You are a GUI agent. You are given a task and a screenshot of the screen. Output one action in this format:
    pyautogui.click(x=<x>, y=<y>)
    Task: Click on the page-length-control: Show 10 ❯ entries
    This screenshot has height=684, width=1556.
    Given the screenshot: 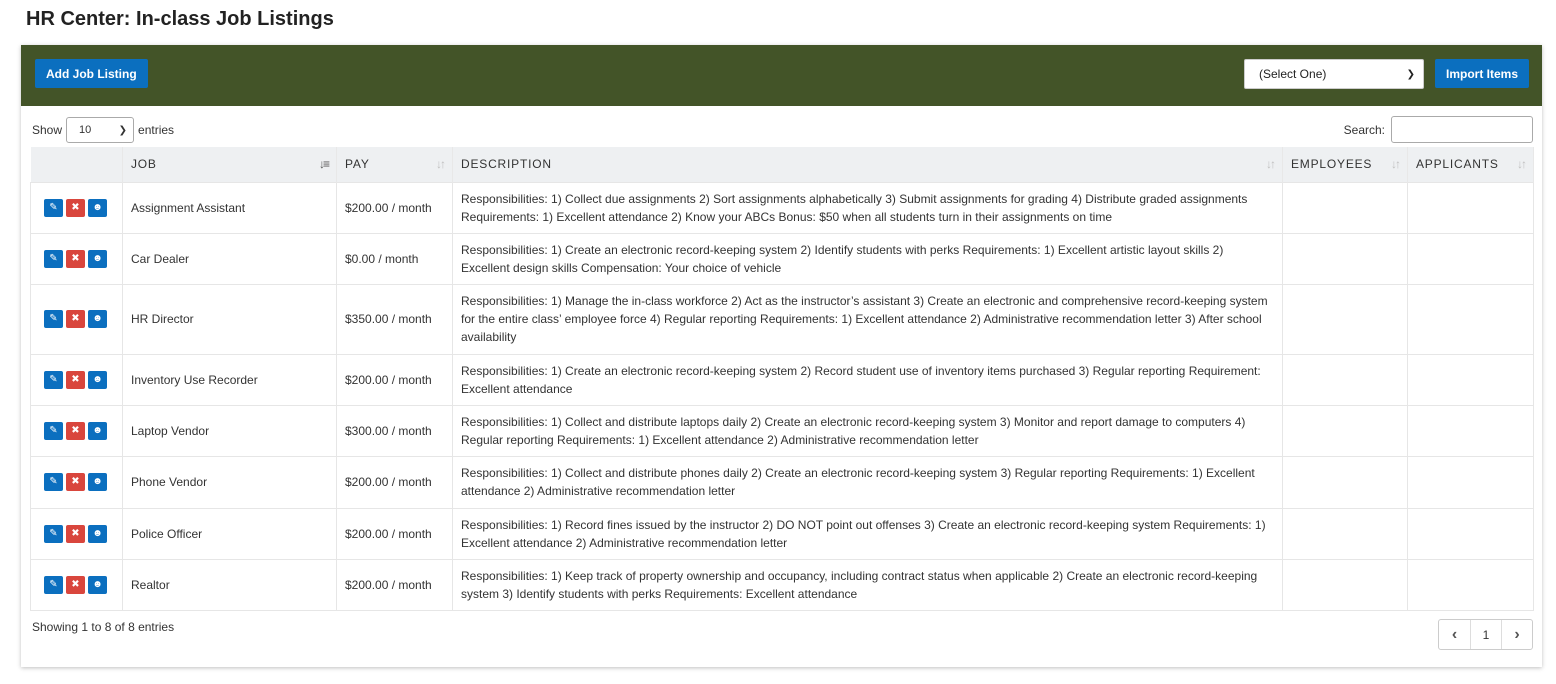 What is the action you would take?
    pyautogui.click(x=103, y=130)
    